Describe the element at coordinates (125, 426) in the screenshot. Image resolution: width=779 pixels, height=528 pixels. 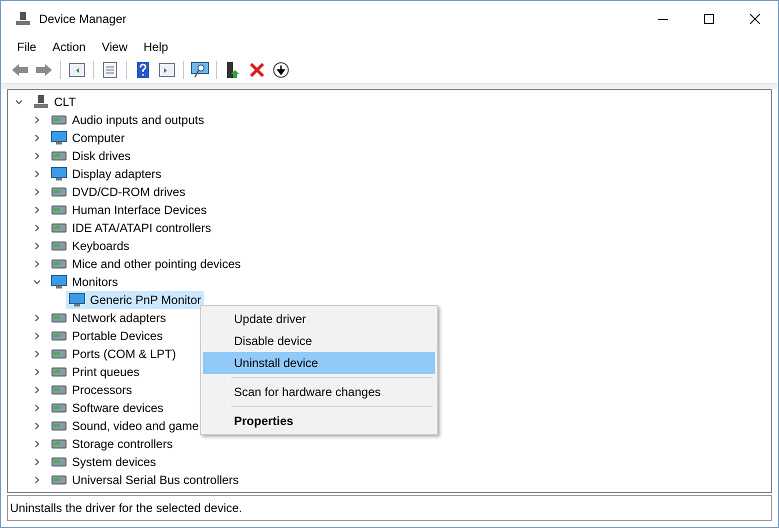
I see `tree-item: Sound, video and game` at that location.